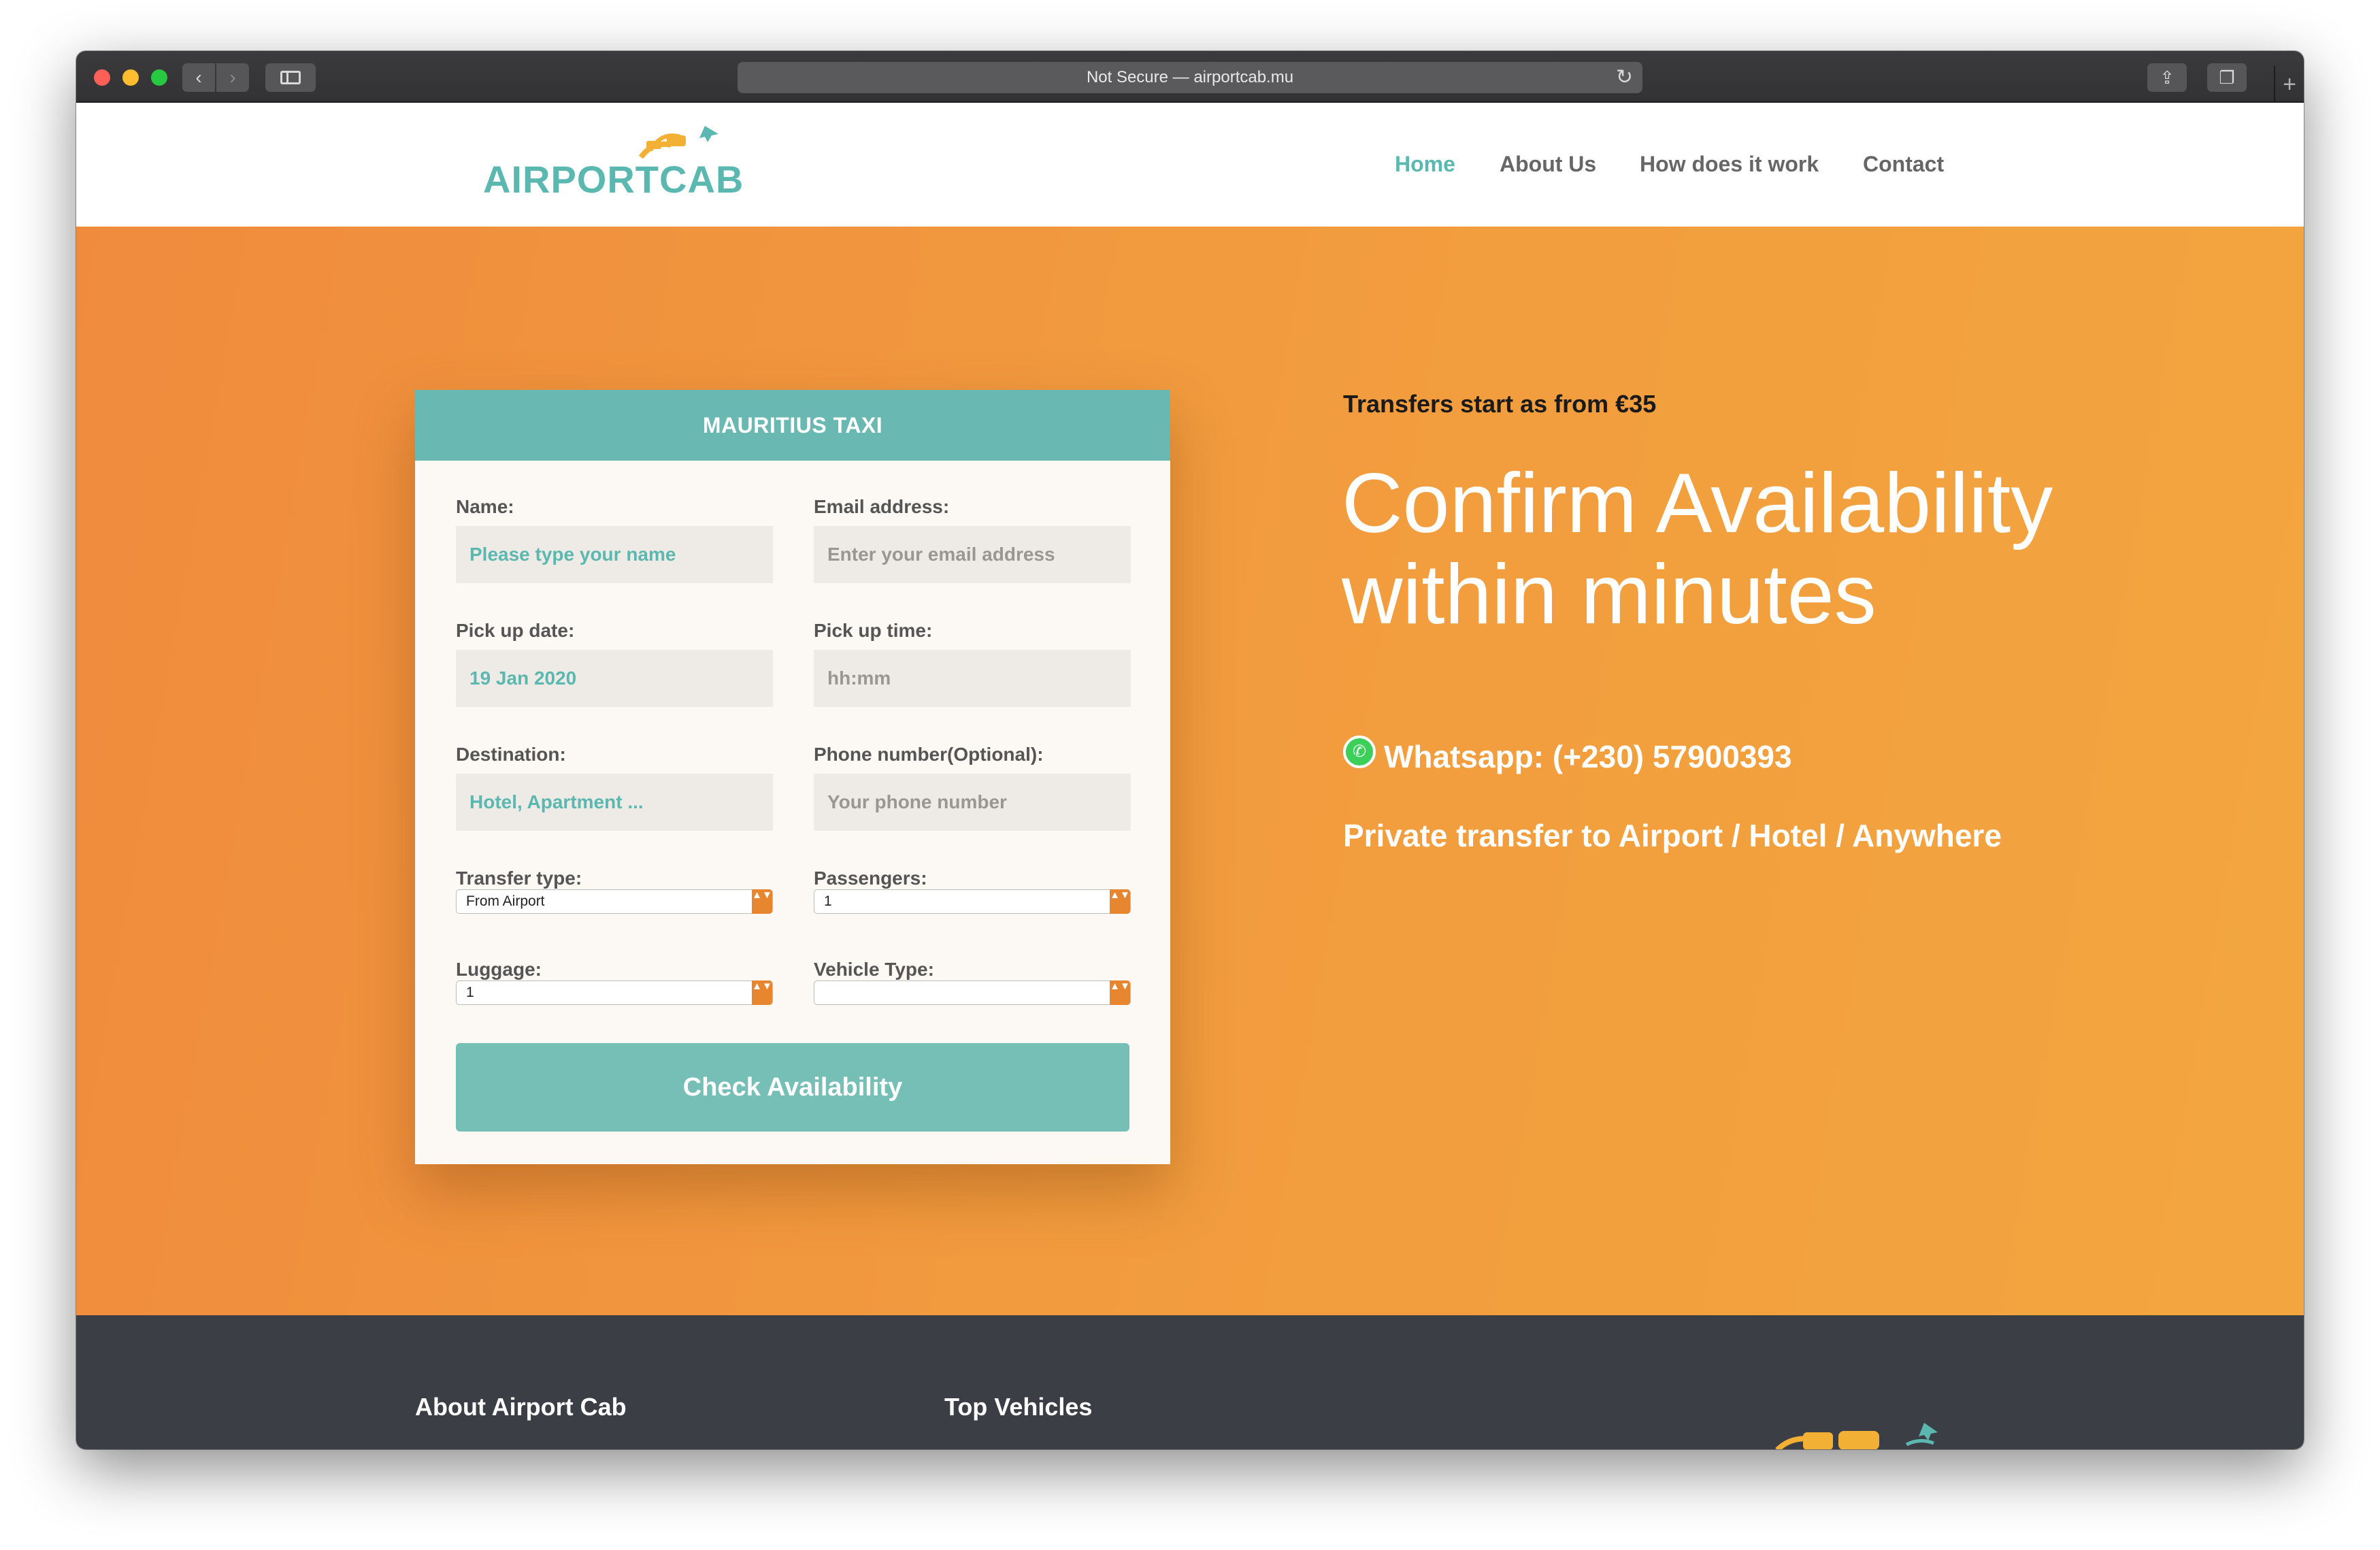 Image resolution: width=2380 pixels, height=1550 pixels. Describe the element at coordinates (828, 901) in the screenshot. I see `passengers-value: 1` at that location.